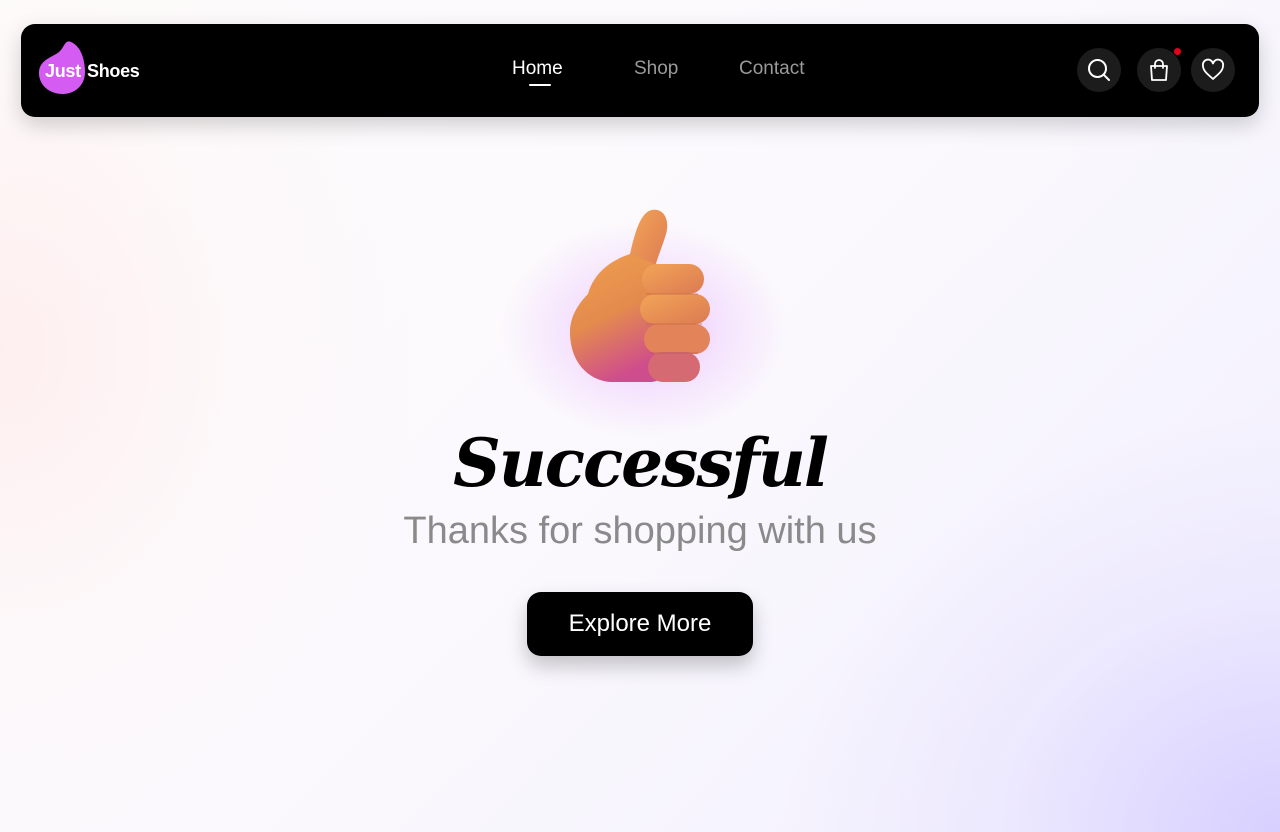  I want to click on success-title: Successful, so click(641, 463).